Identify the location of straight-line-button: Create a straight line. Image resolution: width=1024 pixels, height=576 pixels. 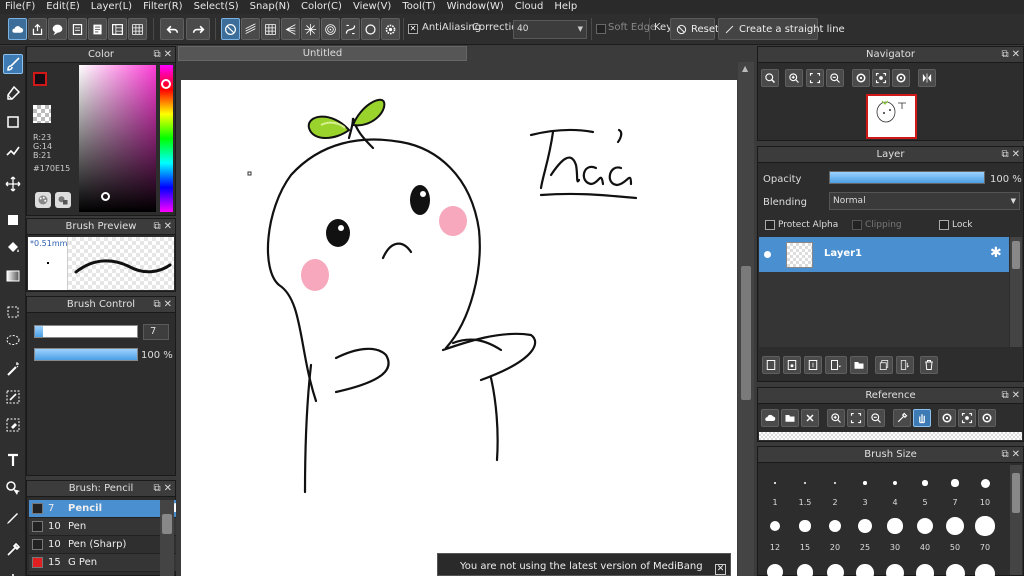
(781, 29).